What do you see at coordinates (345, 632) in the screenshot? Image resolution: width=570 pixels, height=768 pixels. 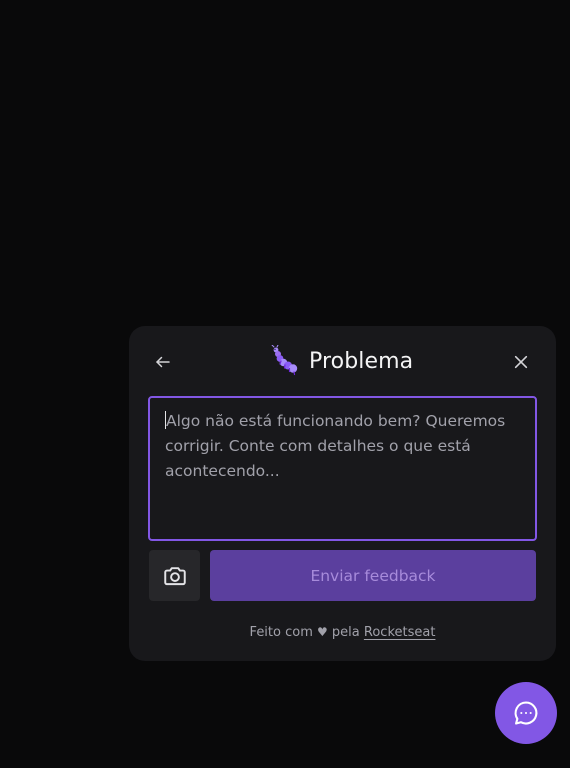 I see `footer-middle: pela` at bounding box center [345, 632].